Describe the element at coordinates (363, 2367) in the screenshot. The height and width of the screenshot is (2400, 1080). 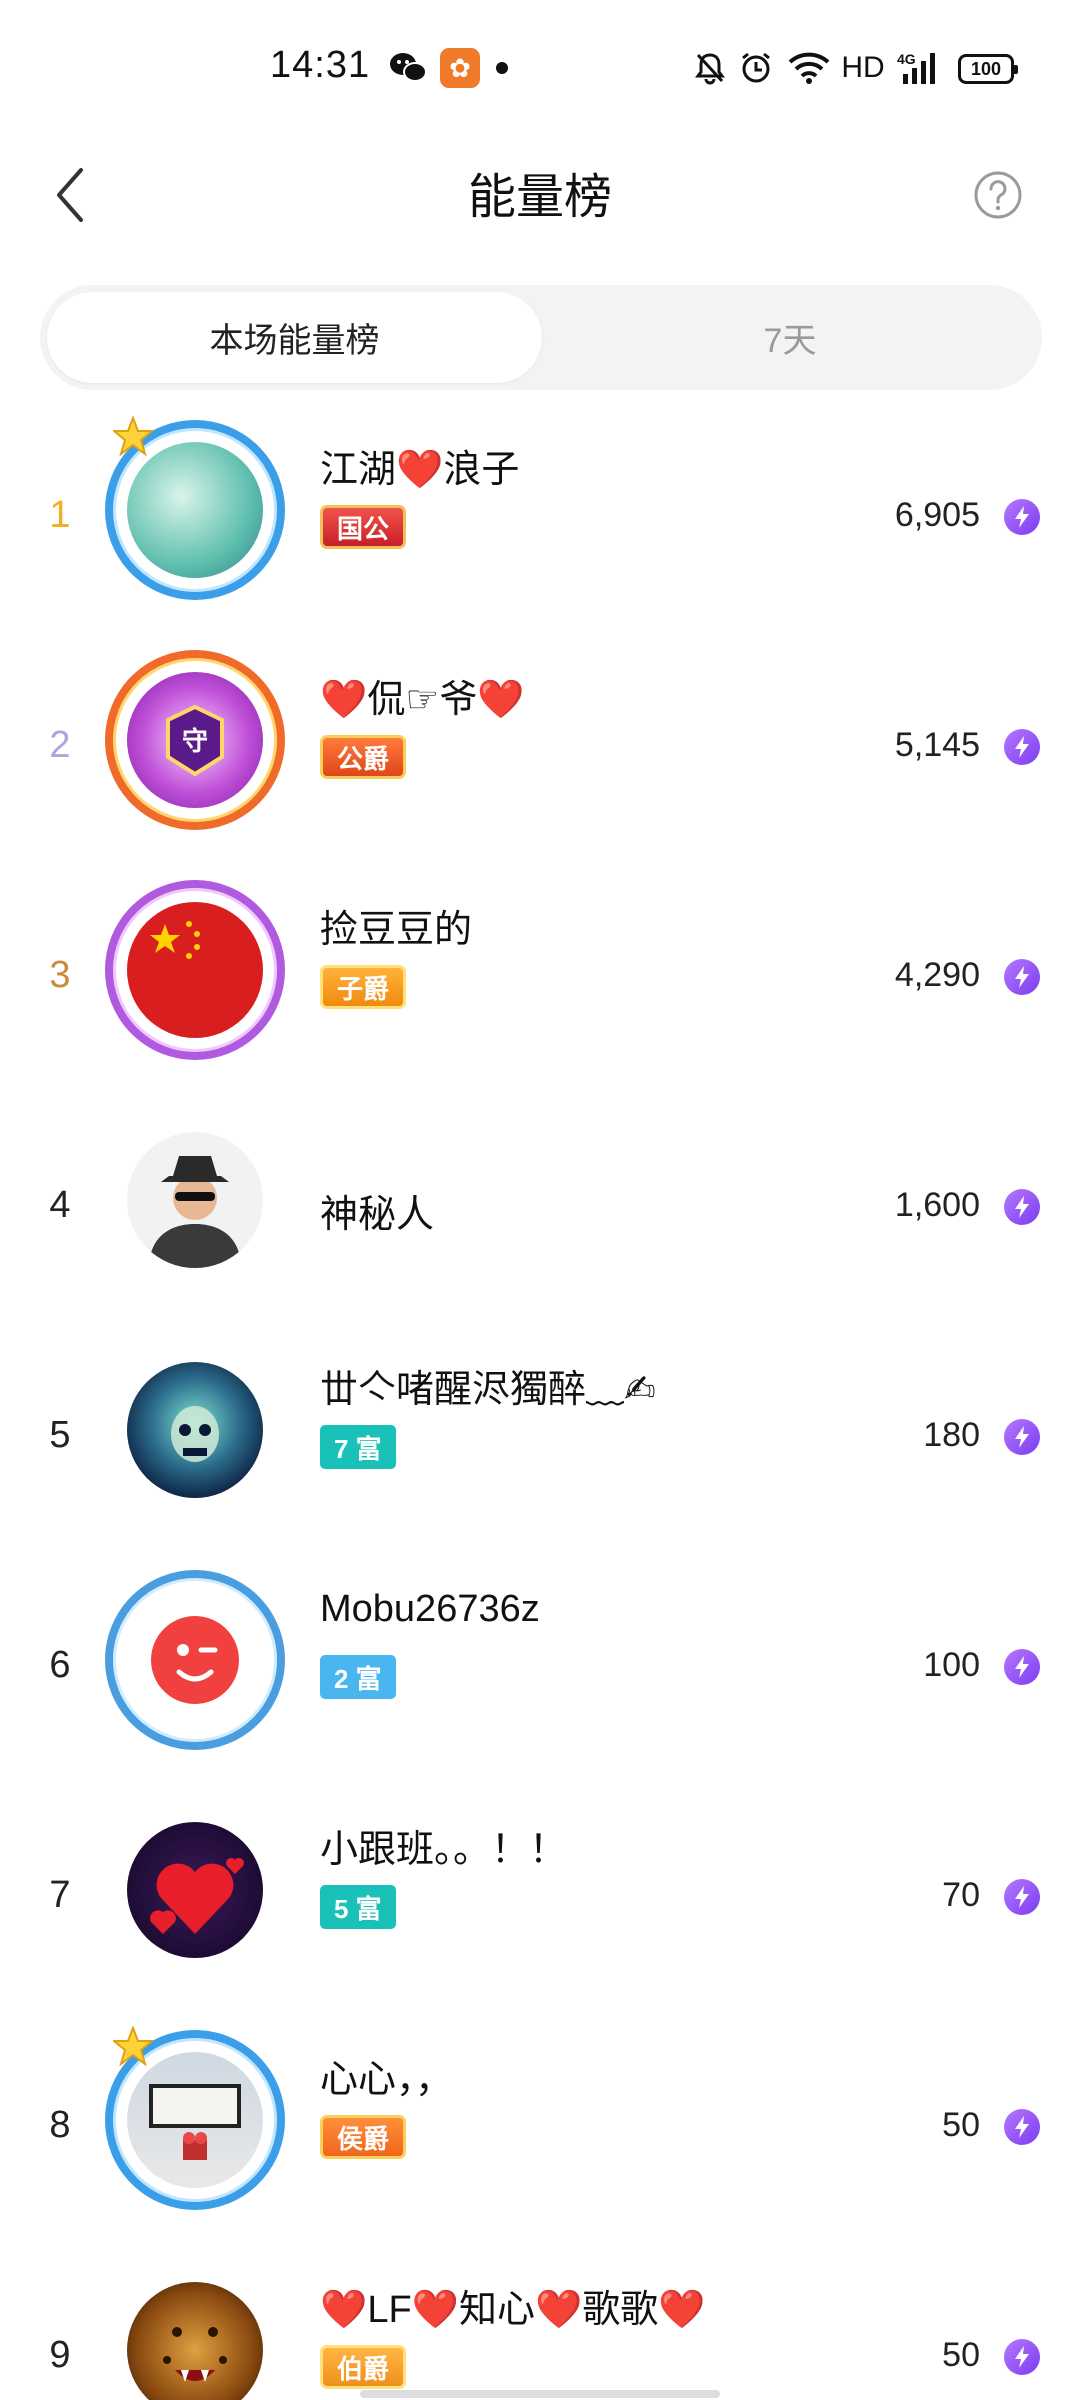
I see `rank-badge: 伯爵` at that location.